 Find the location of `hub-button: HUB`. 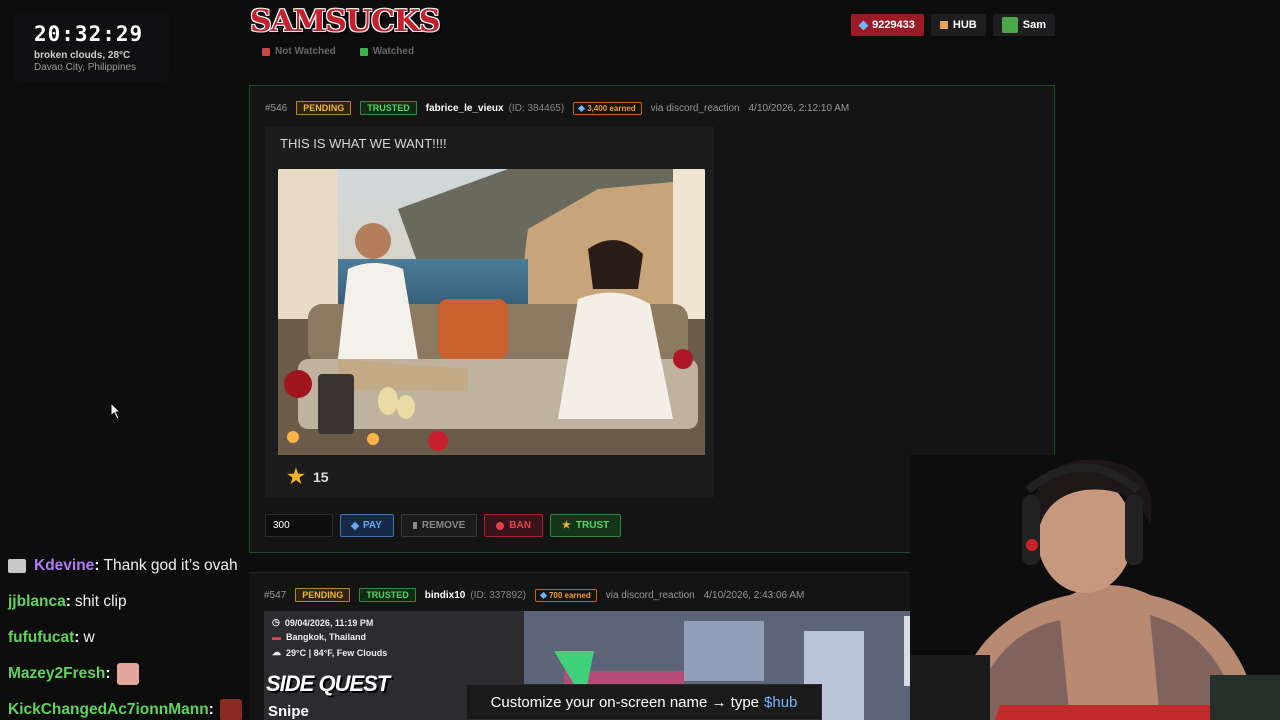

hub-button: HUB is located at coordinates (958, 25).